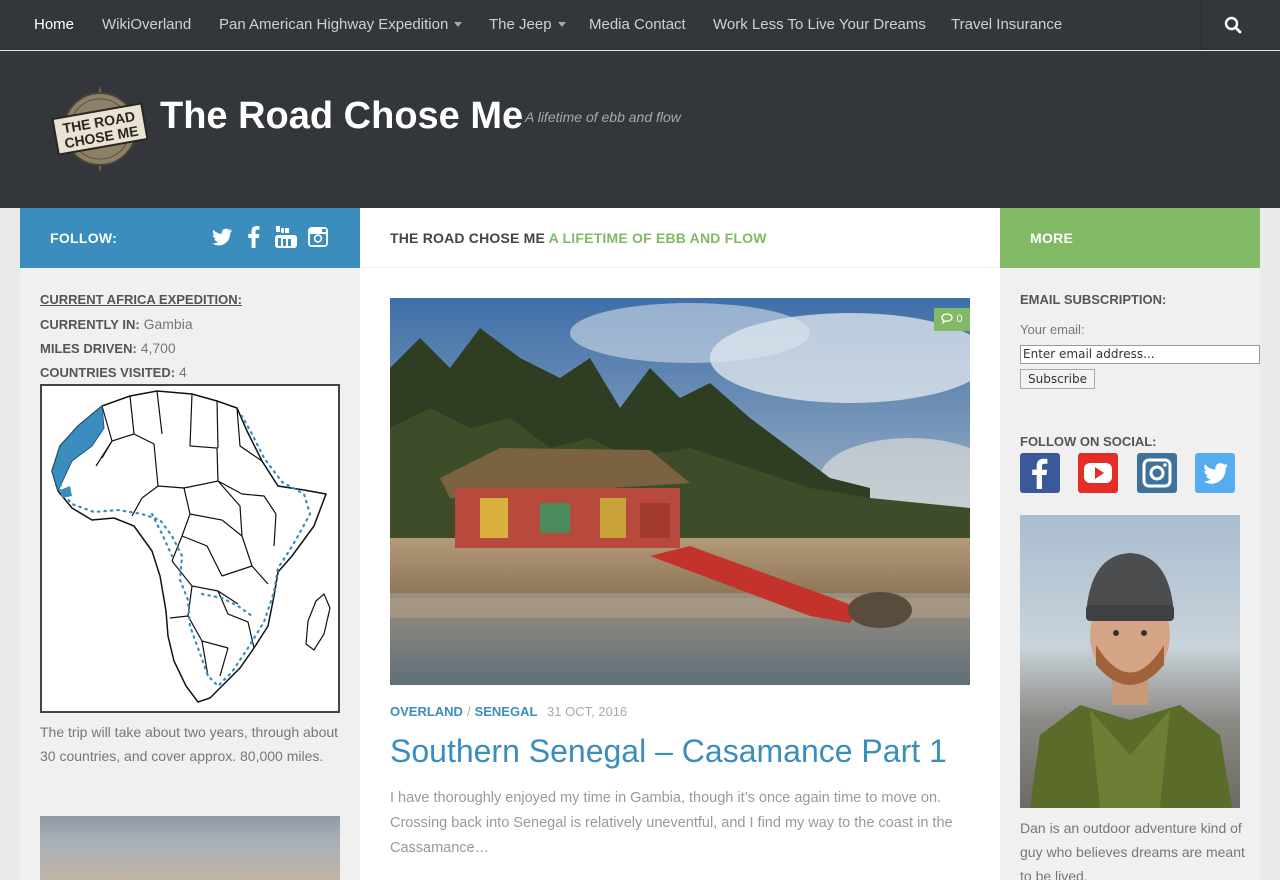  What do you see at coordinates (84, 238) in the screenshot?
I see `follow-label: FOLLOW:` at bounding box center [84, 238].